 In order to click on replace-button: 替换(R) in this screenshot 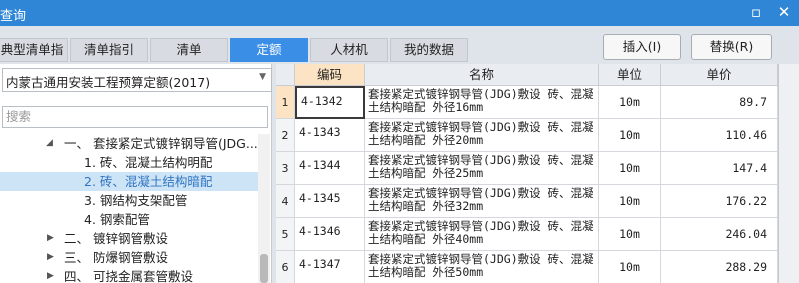, I will do `click(731, 47)`.